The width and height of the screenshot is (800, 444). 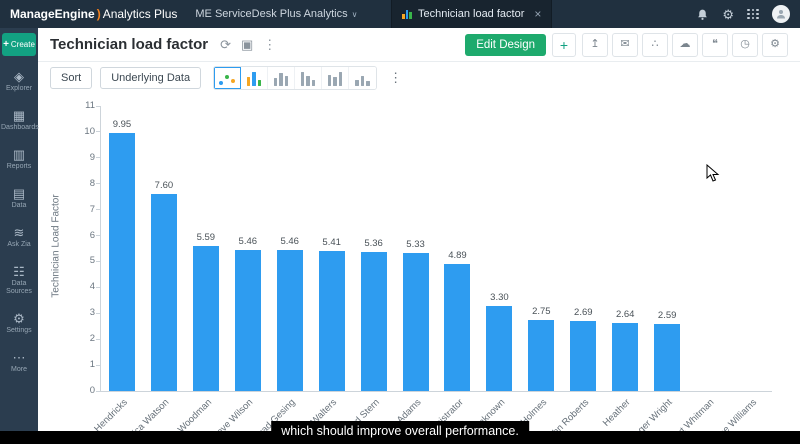 I want to click on sidebar-item-data-sources: ☷ Data Sources, so click(x=19, y=280).